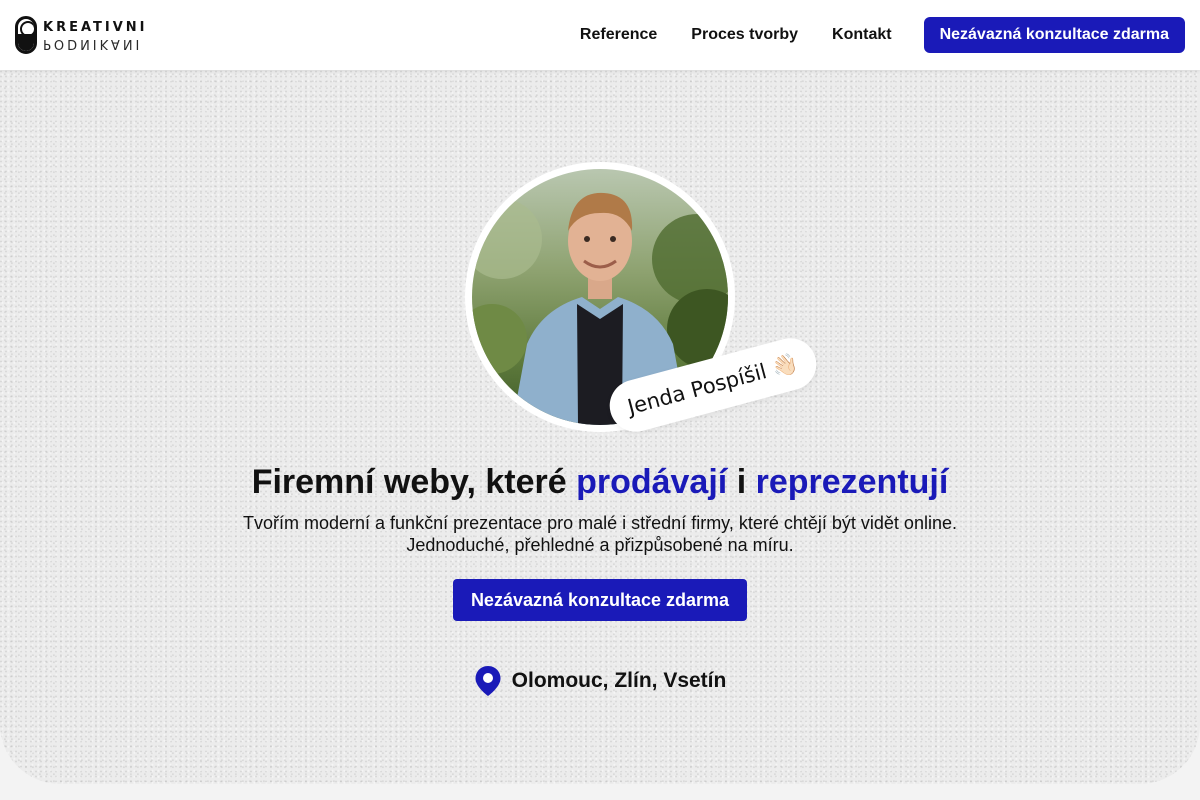  What do you see at coordinates (618, 35) in the screenshot?
I see `nav-link-reference: Reference` at bounding box center [618, 35].